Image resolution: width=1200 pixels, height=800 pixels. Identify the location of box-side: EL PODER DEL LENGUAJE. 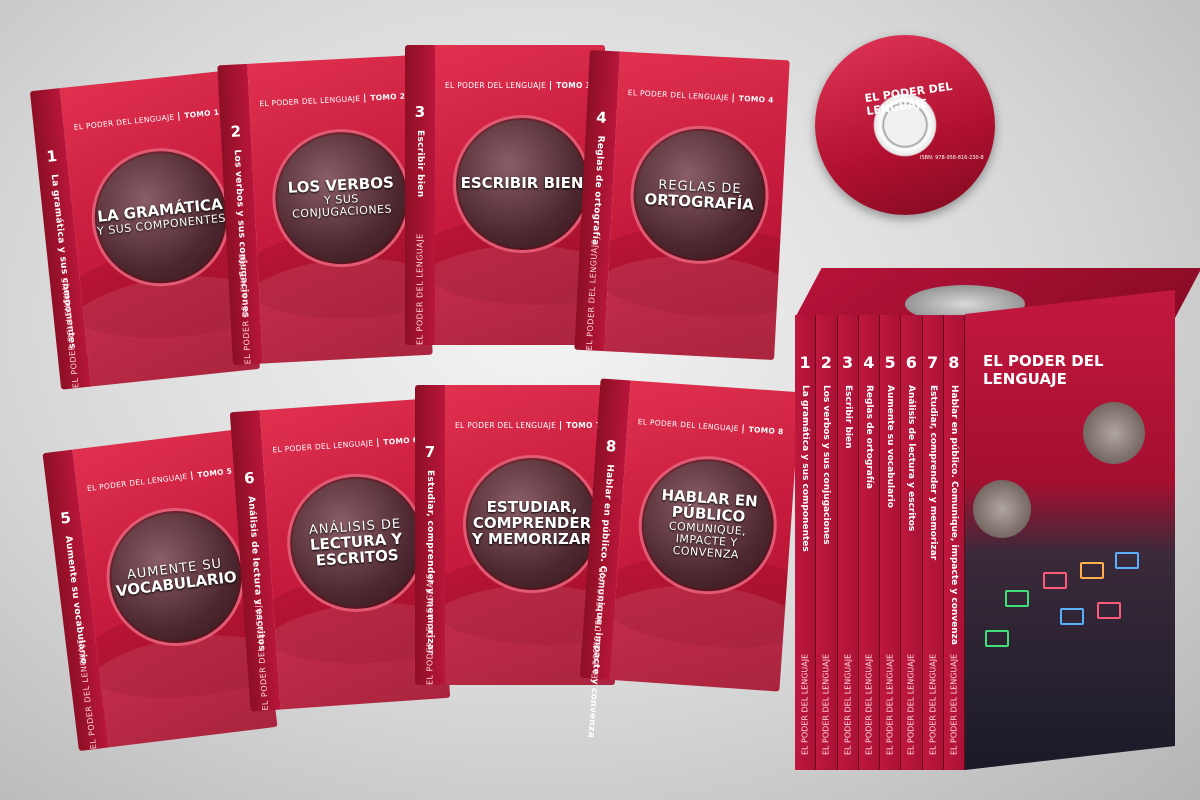
(1070, 530).